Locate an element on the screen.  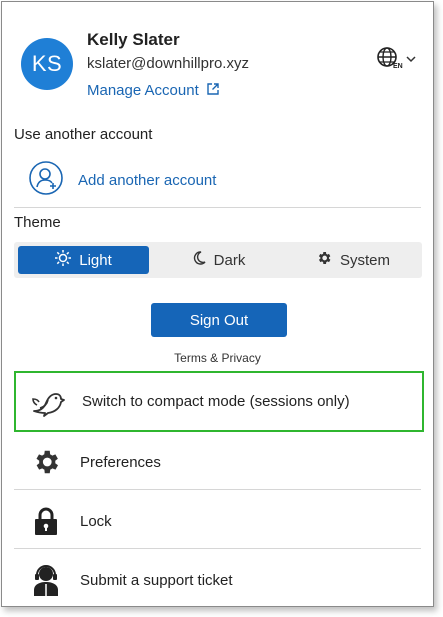
preferences-item: Preferences is located at coordinates (219, 462).